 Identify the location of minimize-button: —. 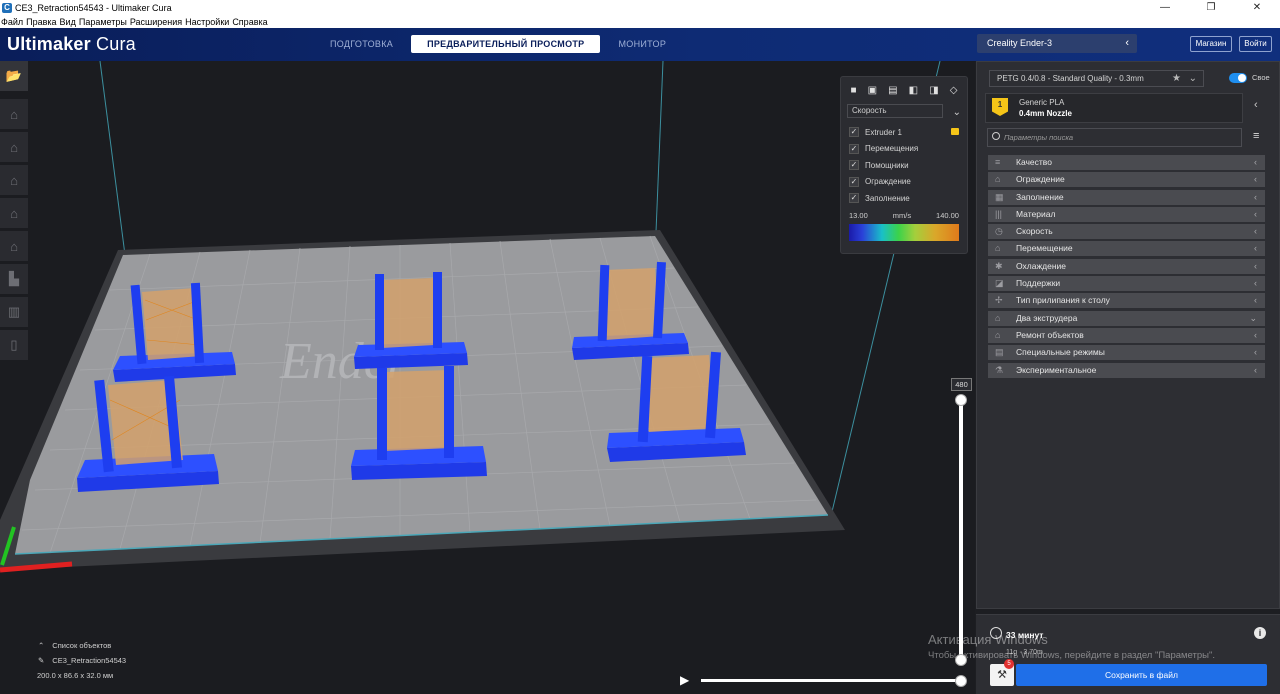
(1165, 7).